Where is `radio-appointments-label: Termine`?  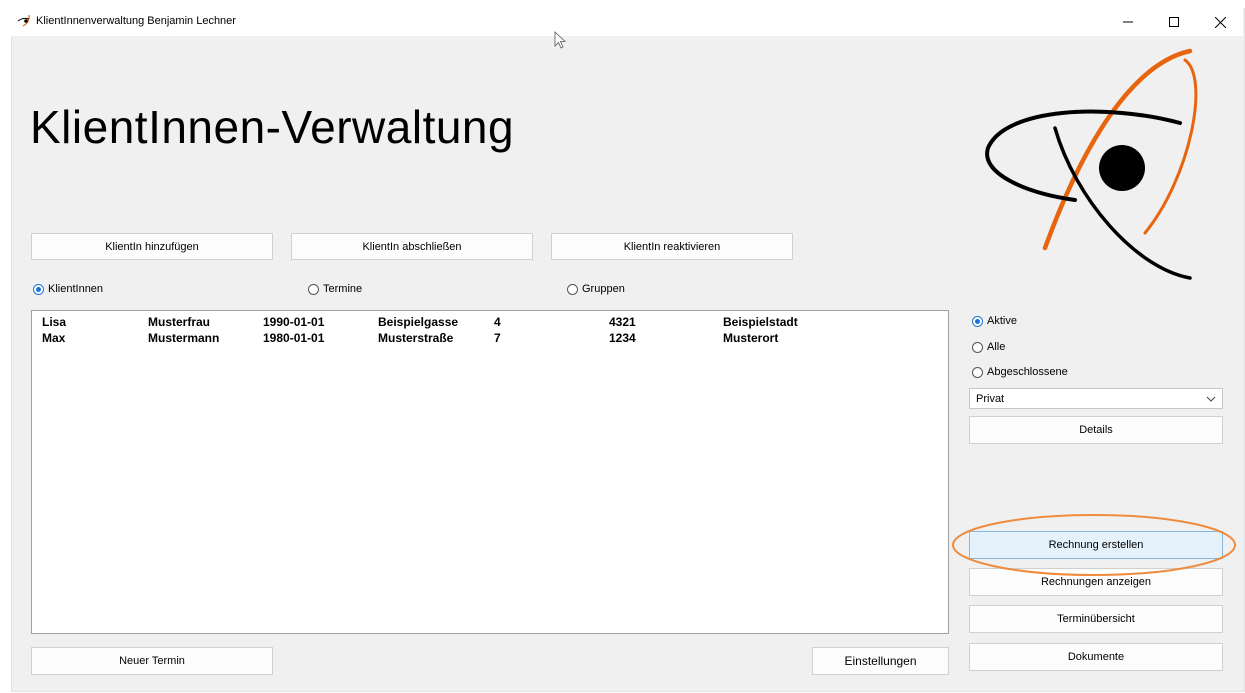
radio-appointments-label: Termine is located at coordinates (343, 289).